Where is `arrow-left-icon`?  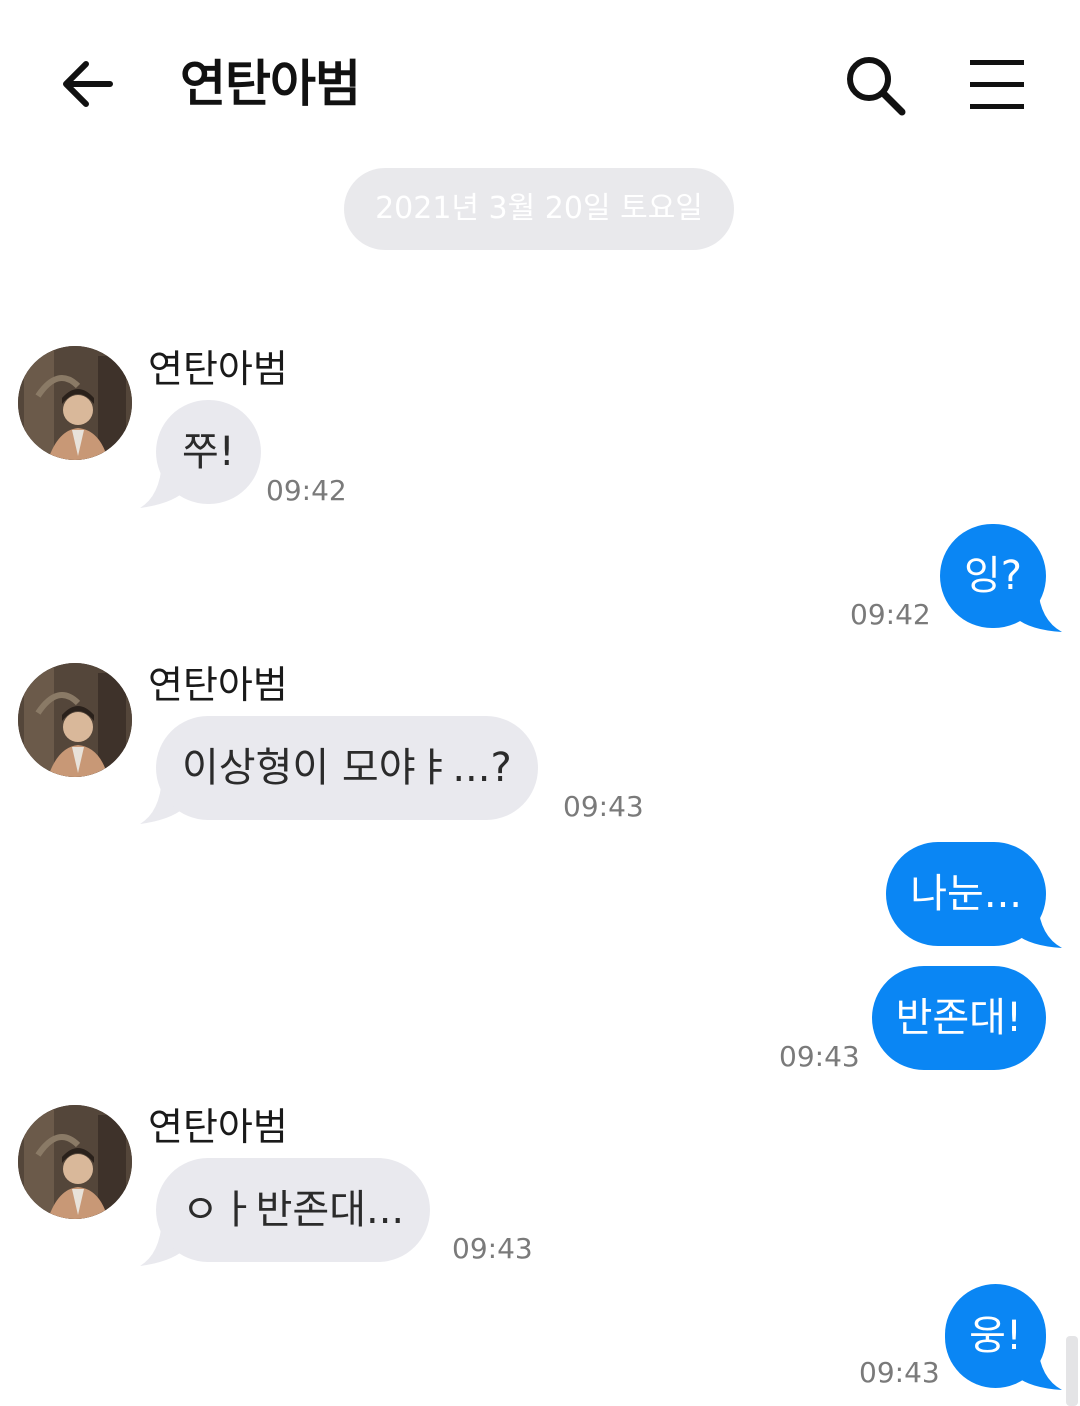
arrow-left-icon is located at coordinates (88, 84).